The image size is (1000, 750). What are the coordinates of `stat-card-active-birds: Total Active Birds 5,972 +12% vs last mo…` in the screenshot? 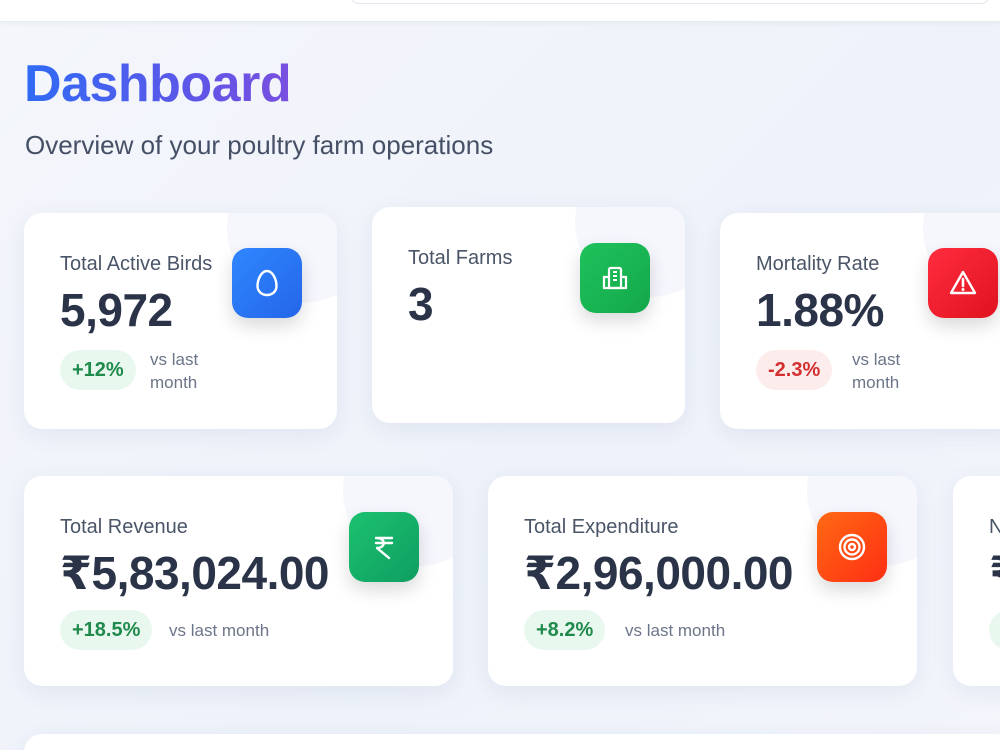 It's located at (180, 321).